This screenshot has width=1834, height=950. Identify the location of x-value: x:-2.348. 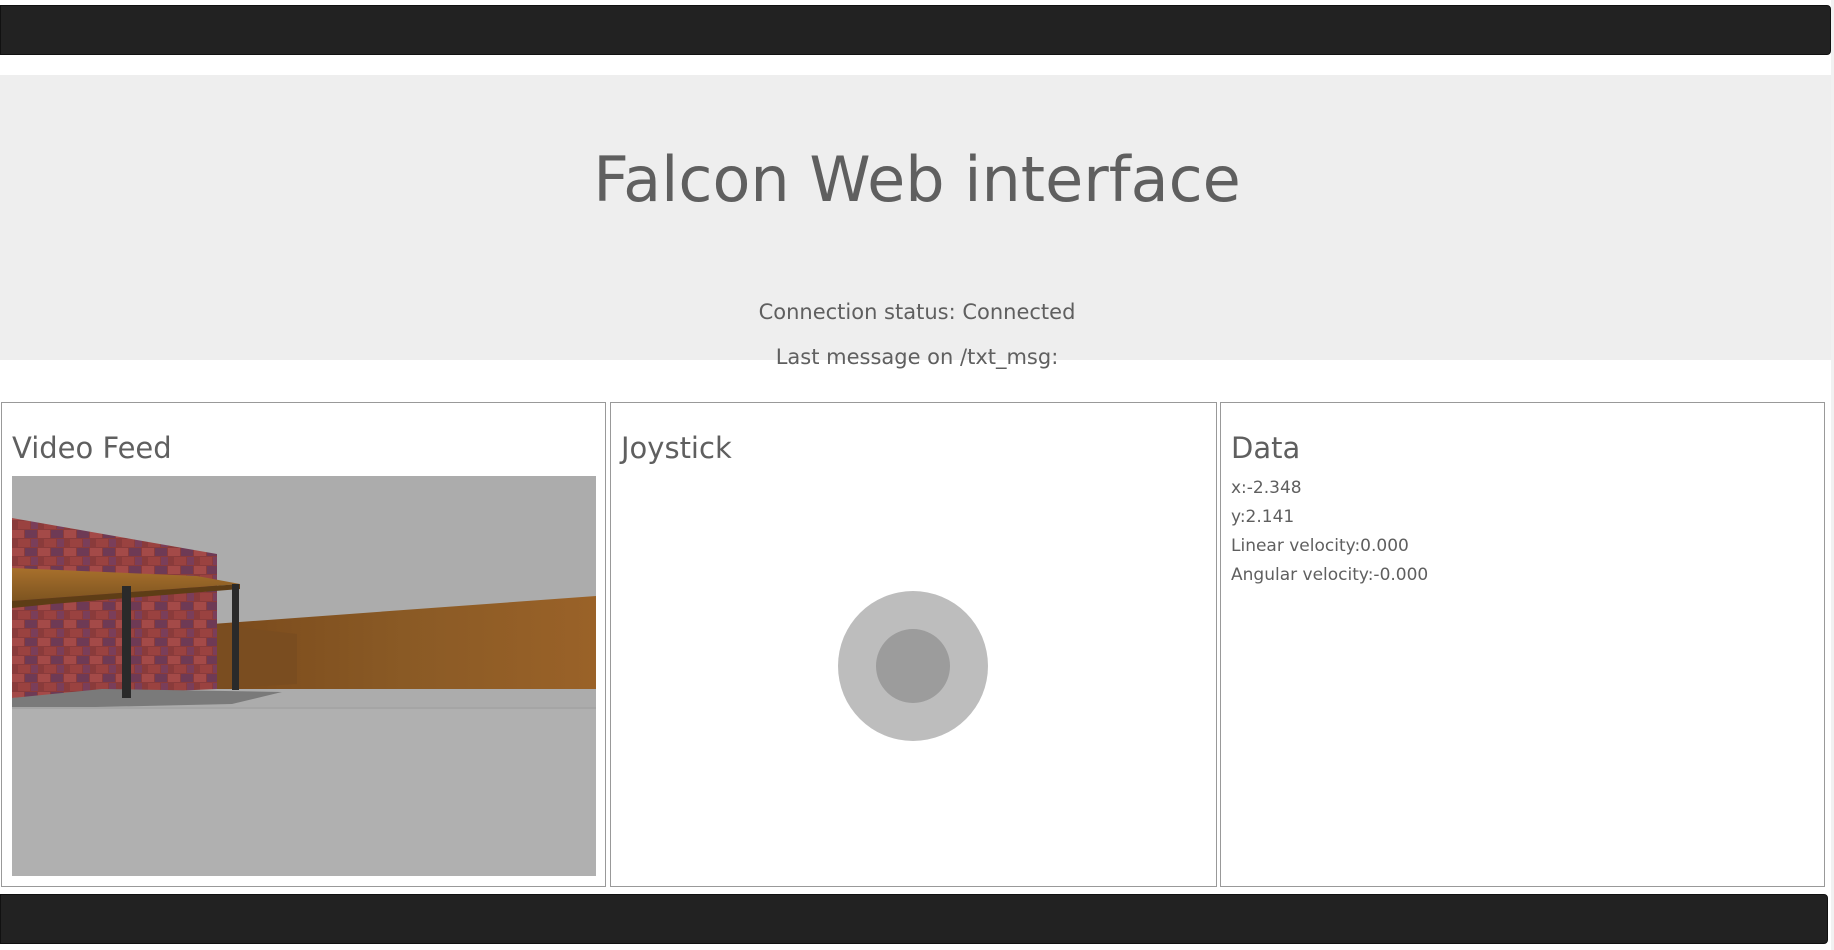
(1266, 488).